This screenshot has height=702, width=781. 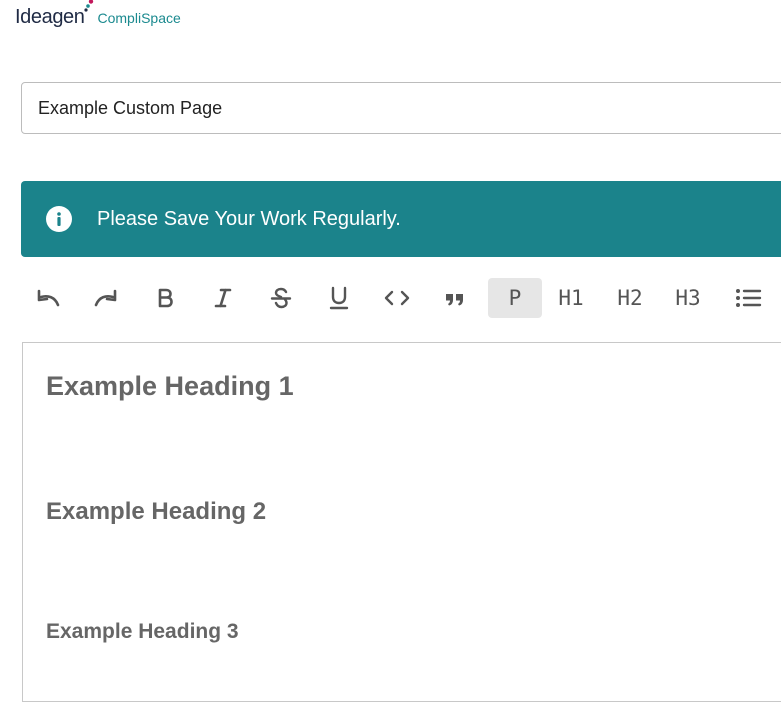 I want to click on logo: Ideagen CompliSpace, so click(x=98, y=18).